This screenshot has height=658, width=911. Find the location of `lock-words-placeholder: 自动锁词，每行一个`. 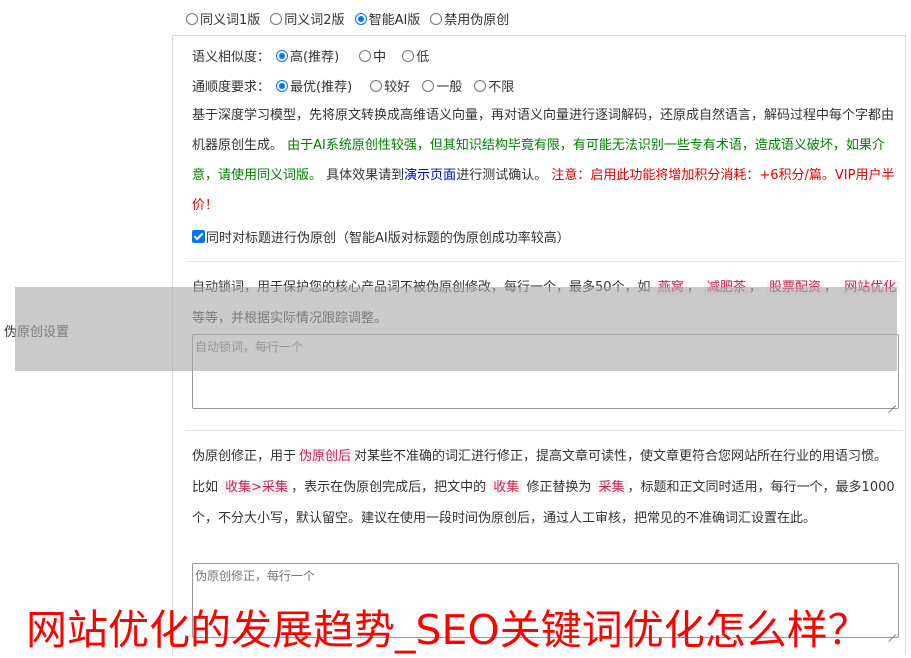

lock-words-placeholder: 自动锁词，每行一个 is located at coordinates (249, 347).